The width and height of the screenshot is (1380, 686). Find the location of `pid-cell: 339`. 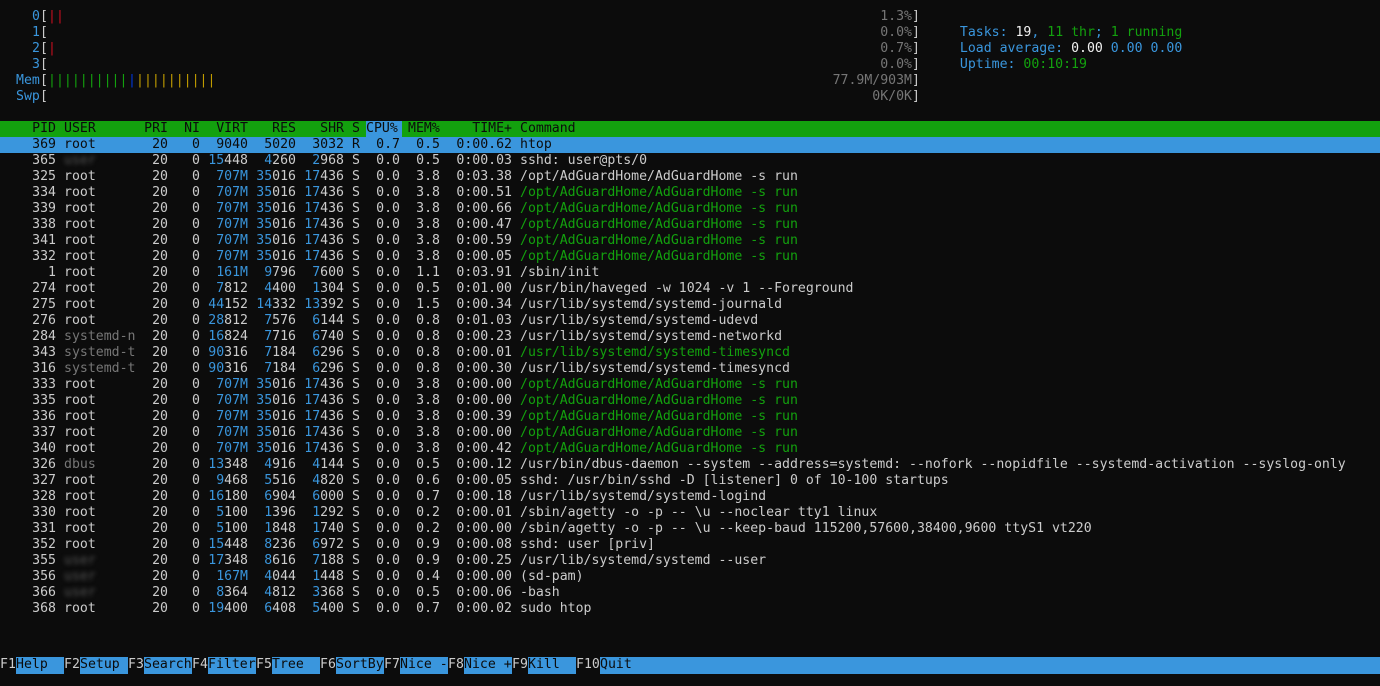

pid-cell: 339 is located at coordinates (44, 208).